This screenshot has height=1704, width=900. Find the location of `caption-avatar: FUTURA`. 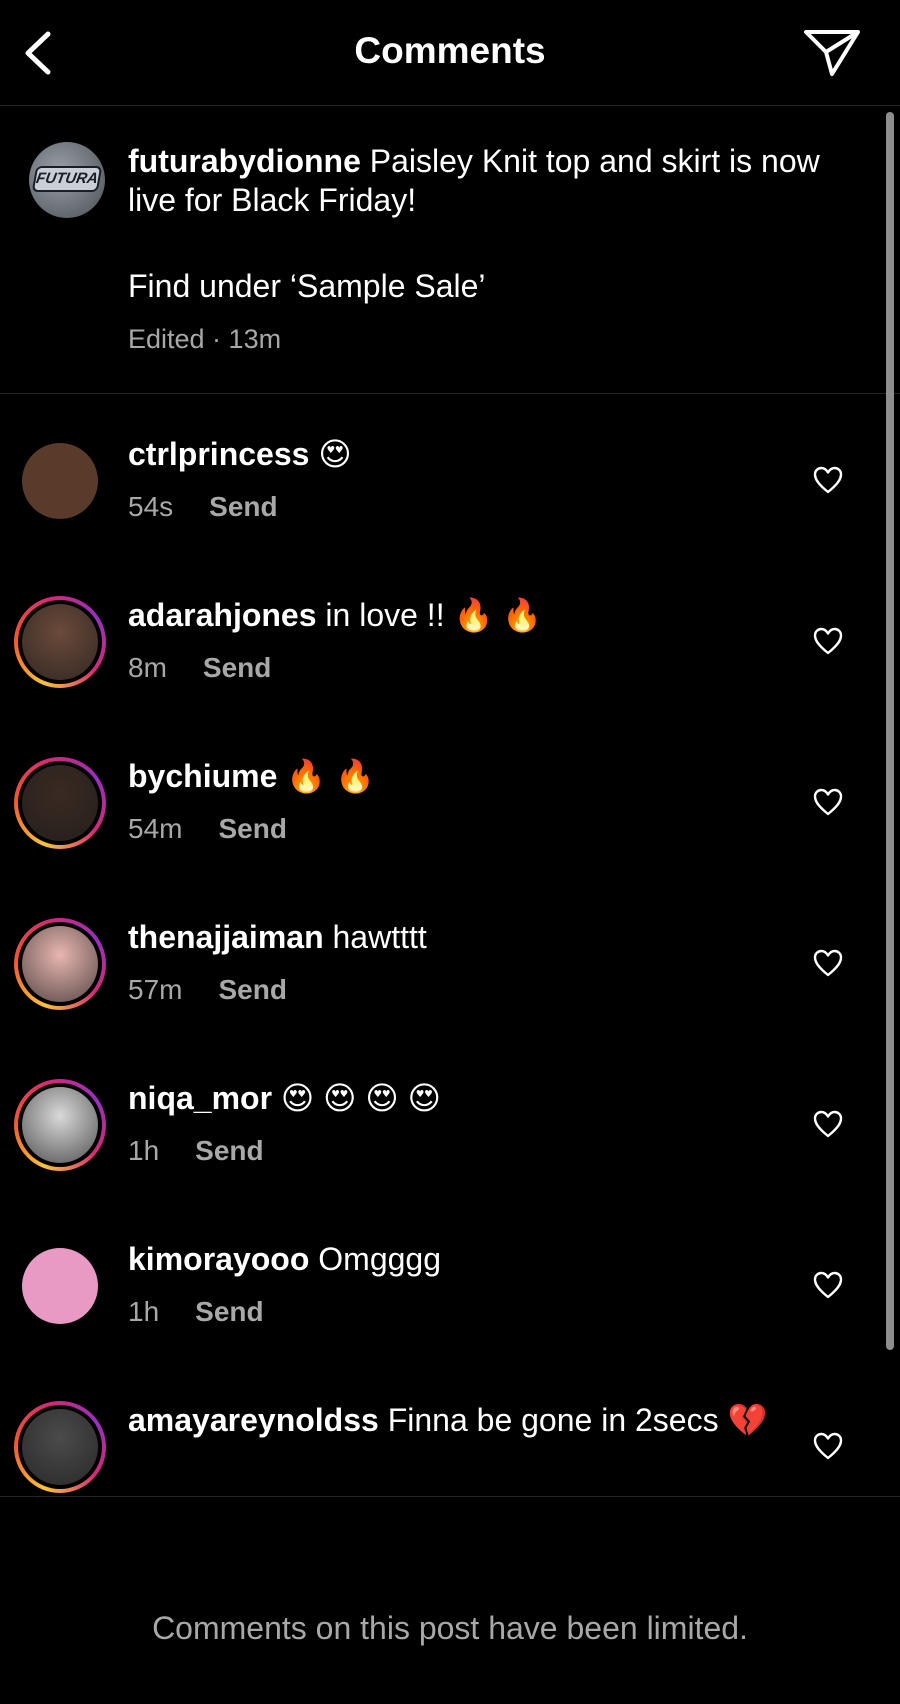

caption-avatar: FUTURA is located at coordinates (67, 180).